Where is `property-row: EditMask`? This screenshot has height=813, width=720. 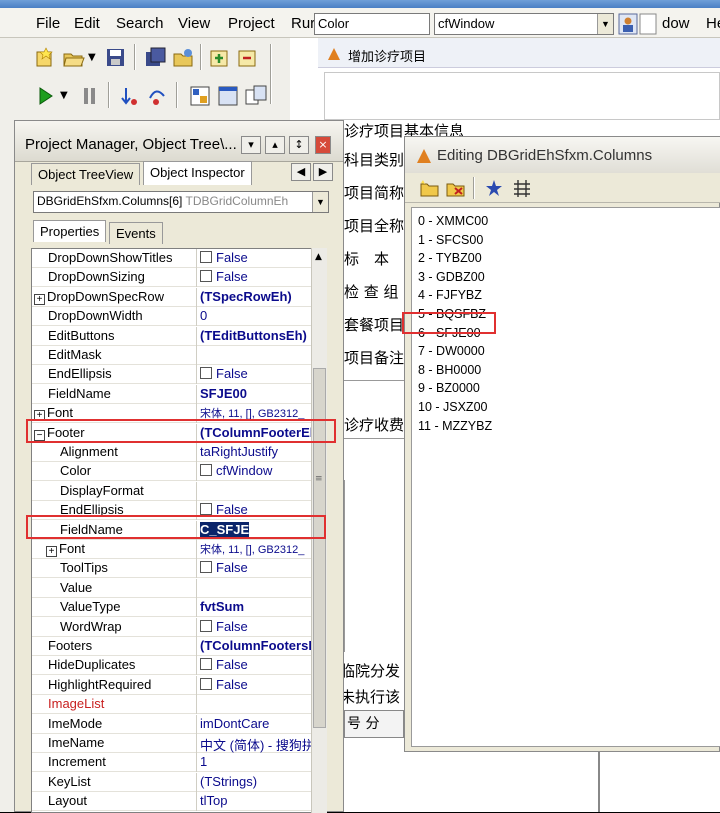 property-row: EditMask is located at coordinates (179, 355).